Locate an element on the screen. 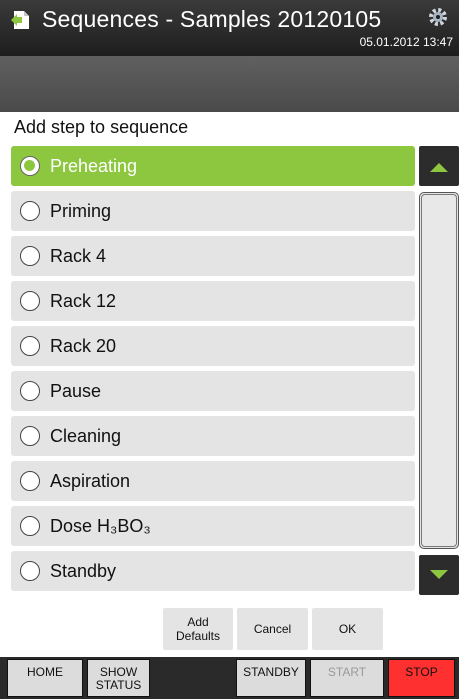 This screenshot has height=699, width=459. list-item: Rack 4 is located at coordinates (213, 256).